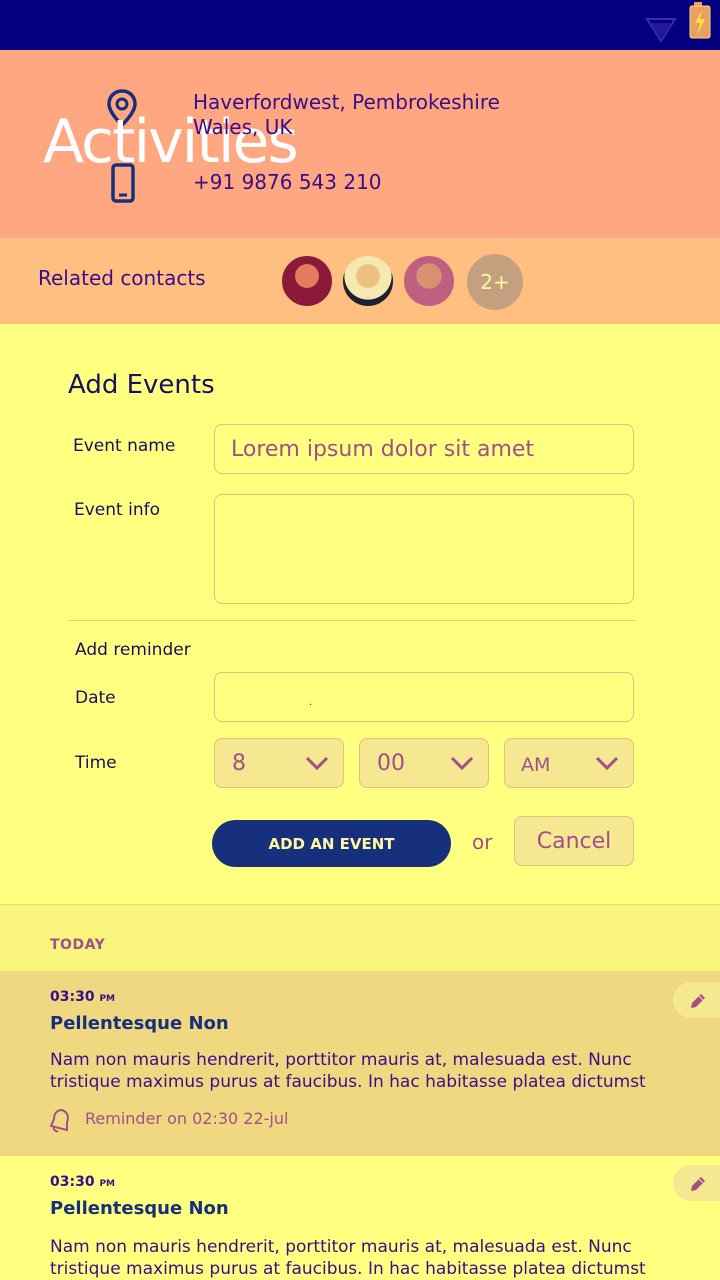 The height and width of the screenshot is (1280, 720). What do you see at coordinates (360, 25) in the screenshot?
I see `status-bar` at bounding box center [360, 25].